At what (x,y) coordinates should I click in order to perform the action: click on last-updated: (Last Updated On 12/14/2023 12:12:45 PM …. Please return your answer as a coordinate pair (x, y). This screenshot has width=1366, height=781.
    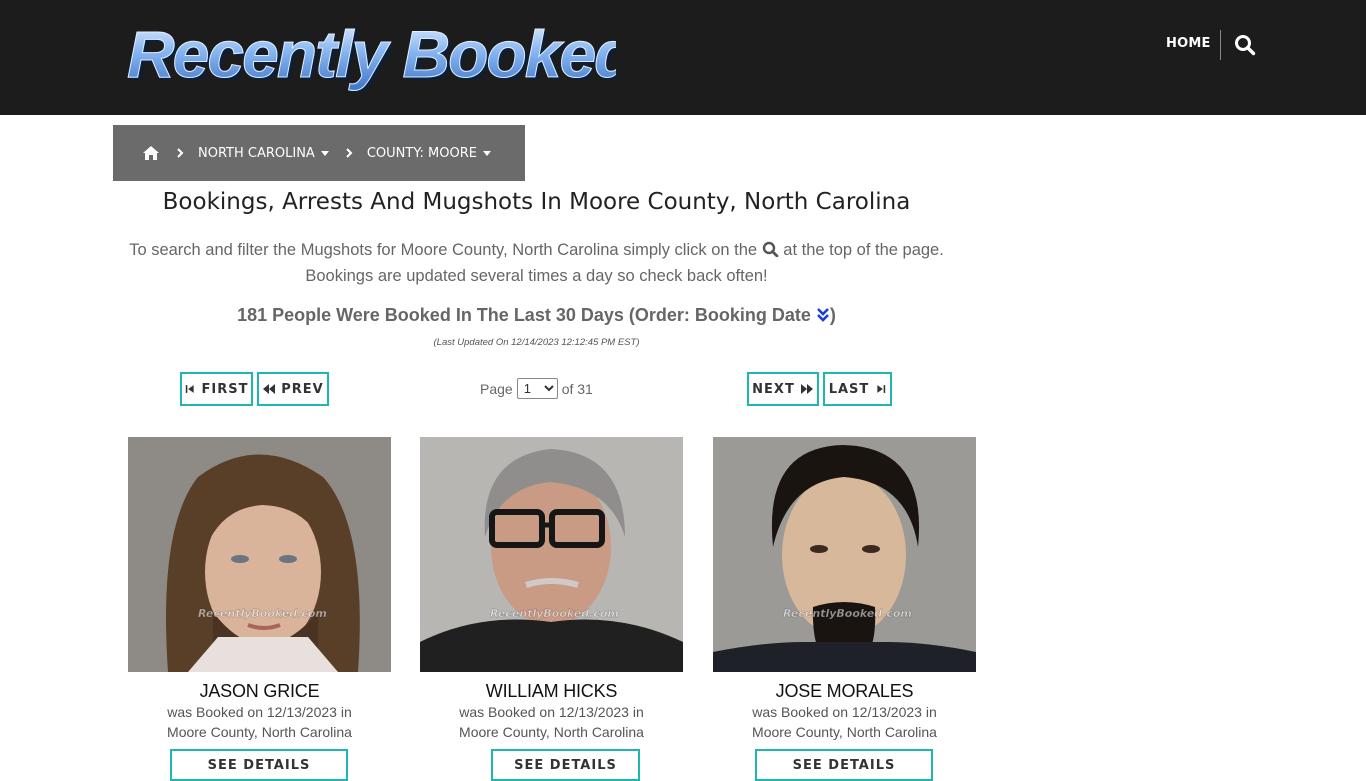
    Looking at the image, I should click on (536, 342).